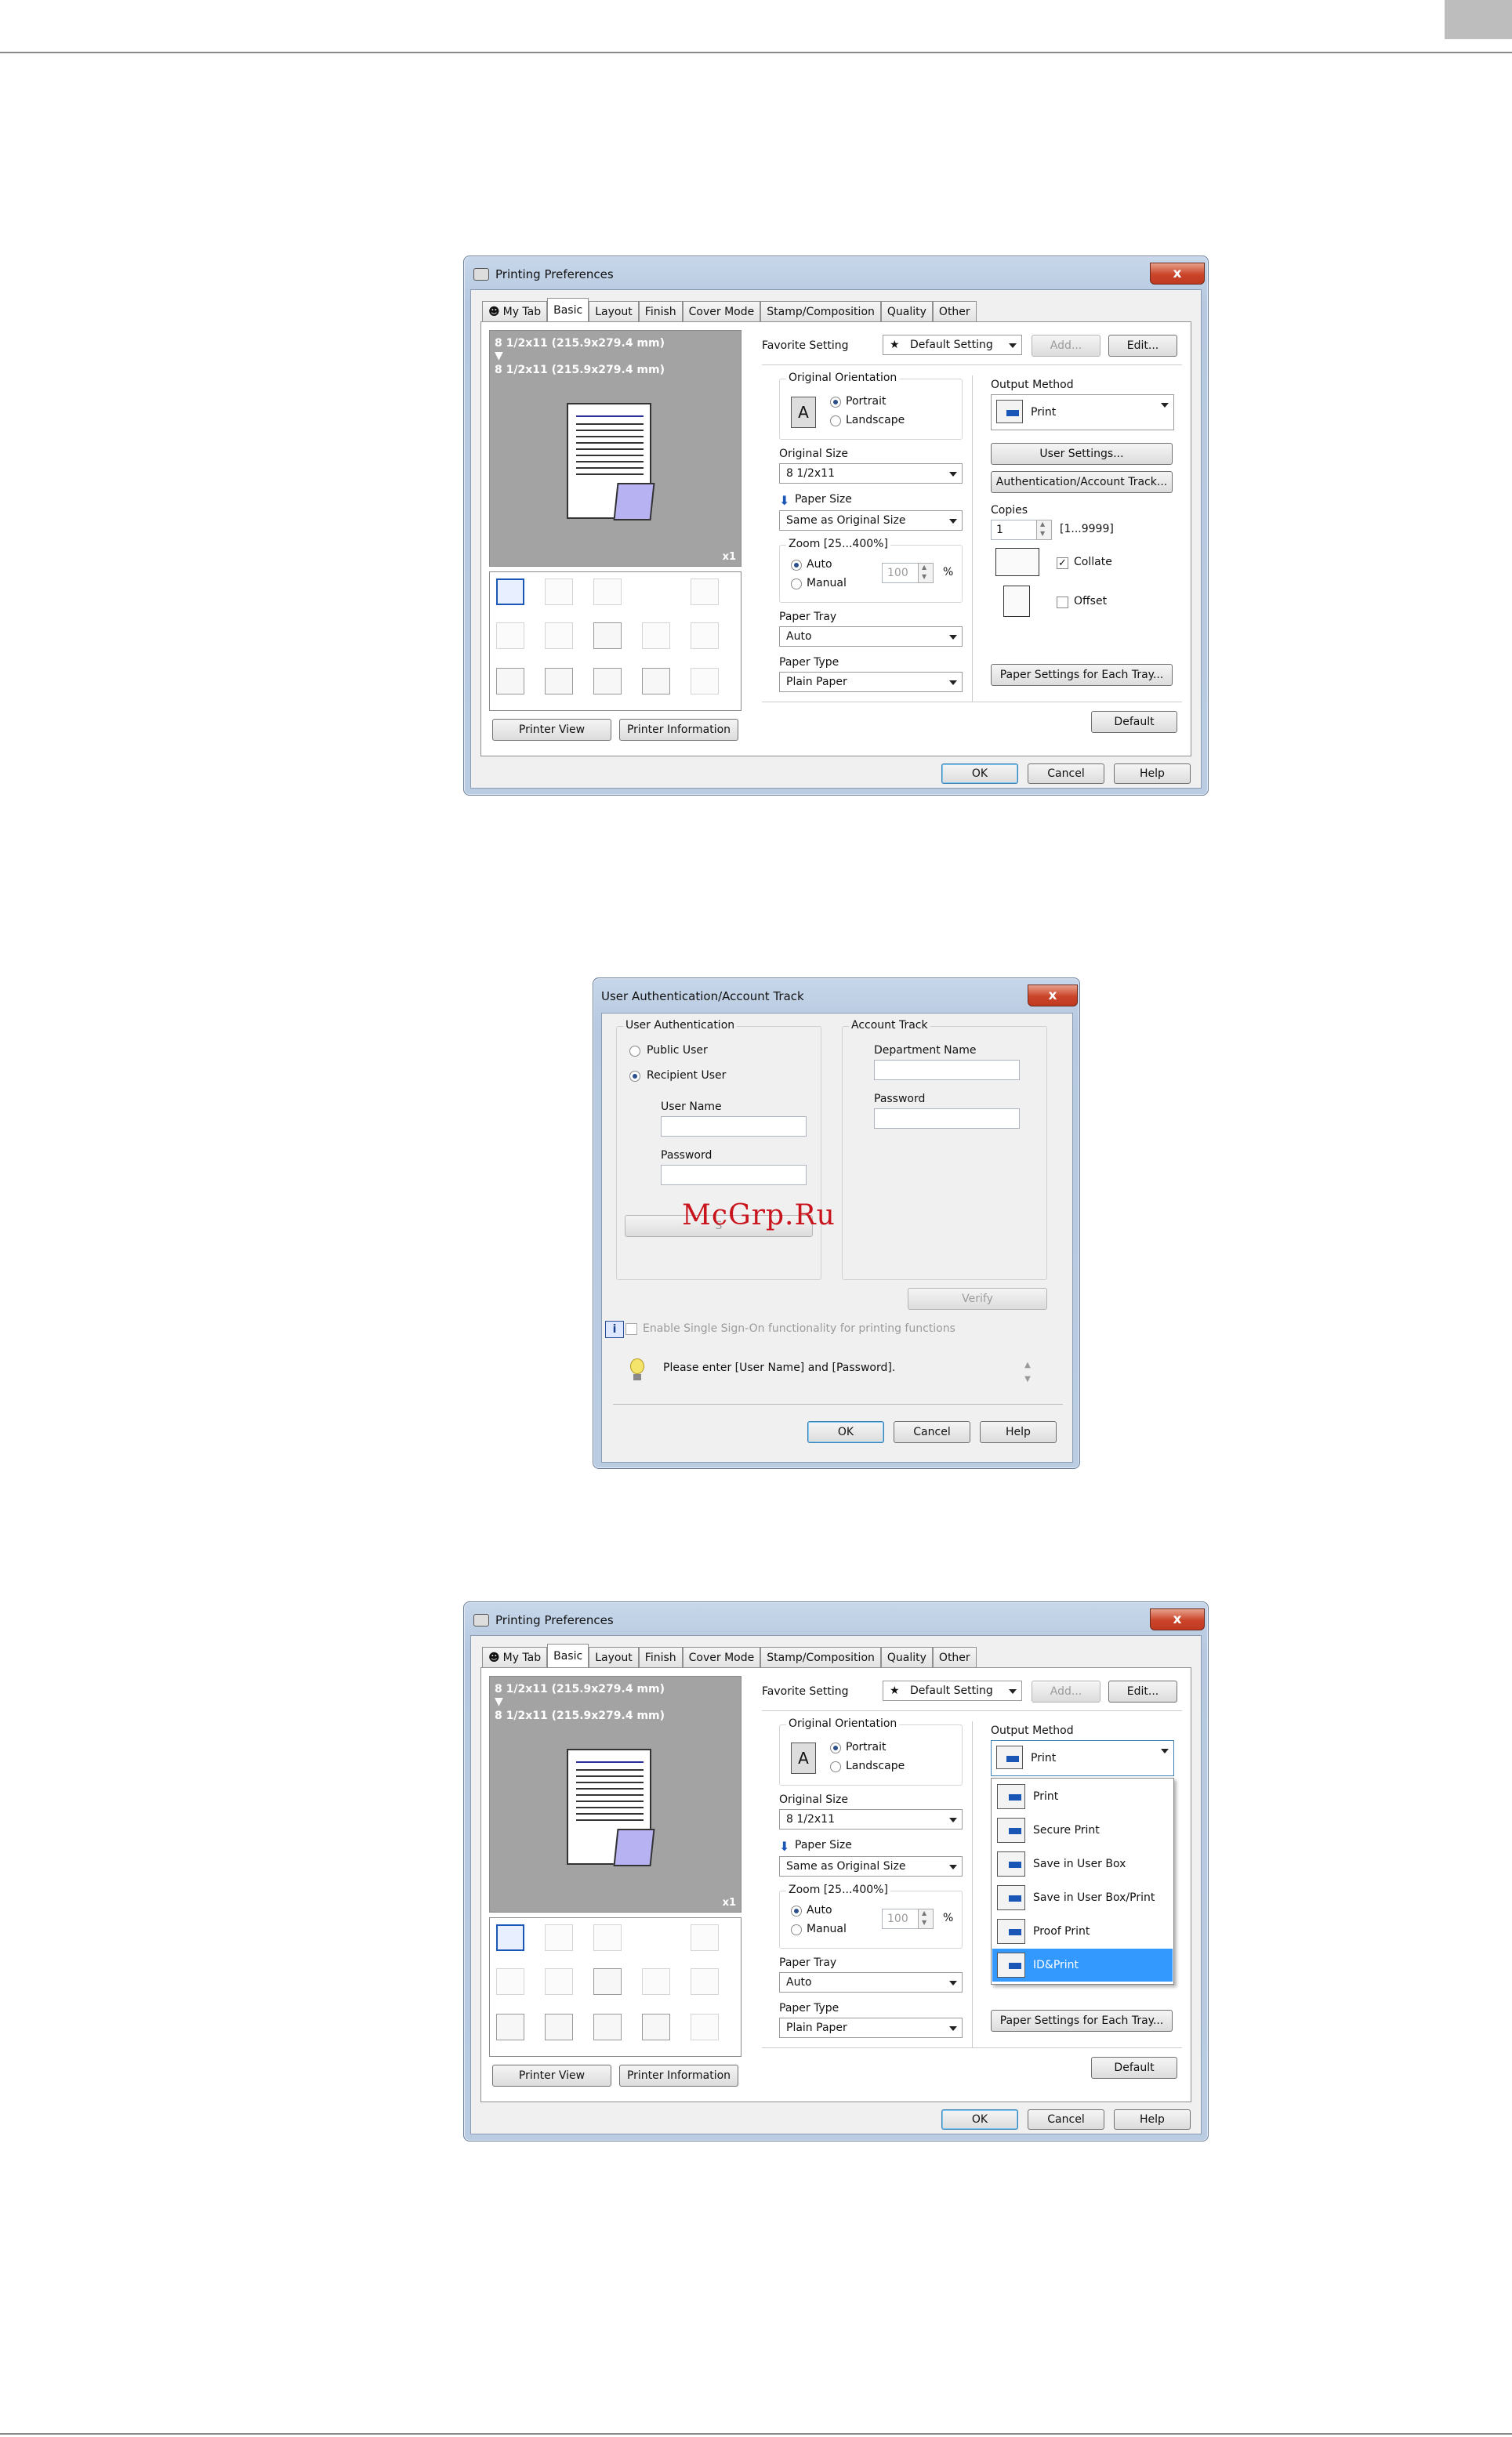 The image size is (1512, 2437). I want to click on output-method-select: Print, so click(1082, 412).